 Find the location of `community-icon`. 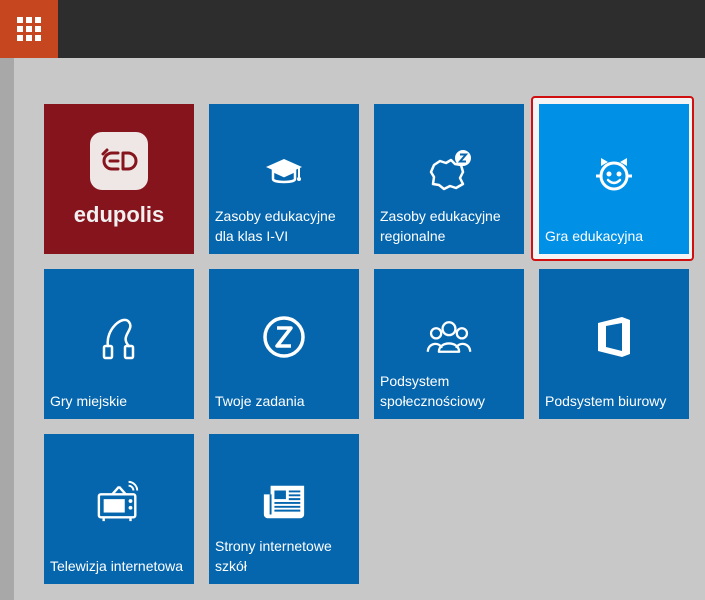

community-icon is located at coordinates (449, 337).